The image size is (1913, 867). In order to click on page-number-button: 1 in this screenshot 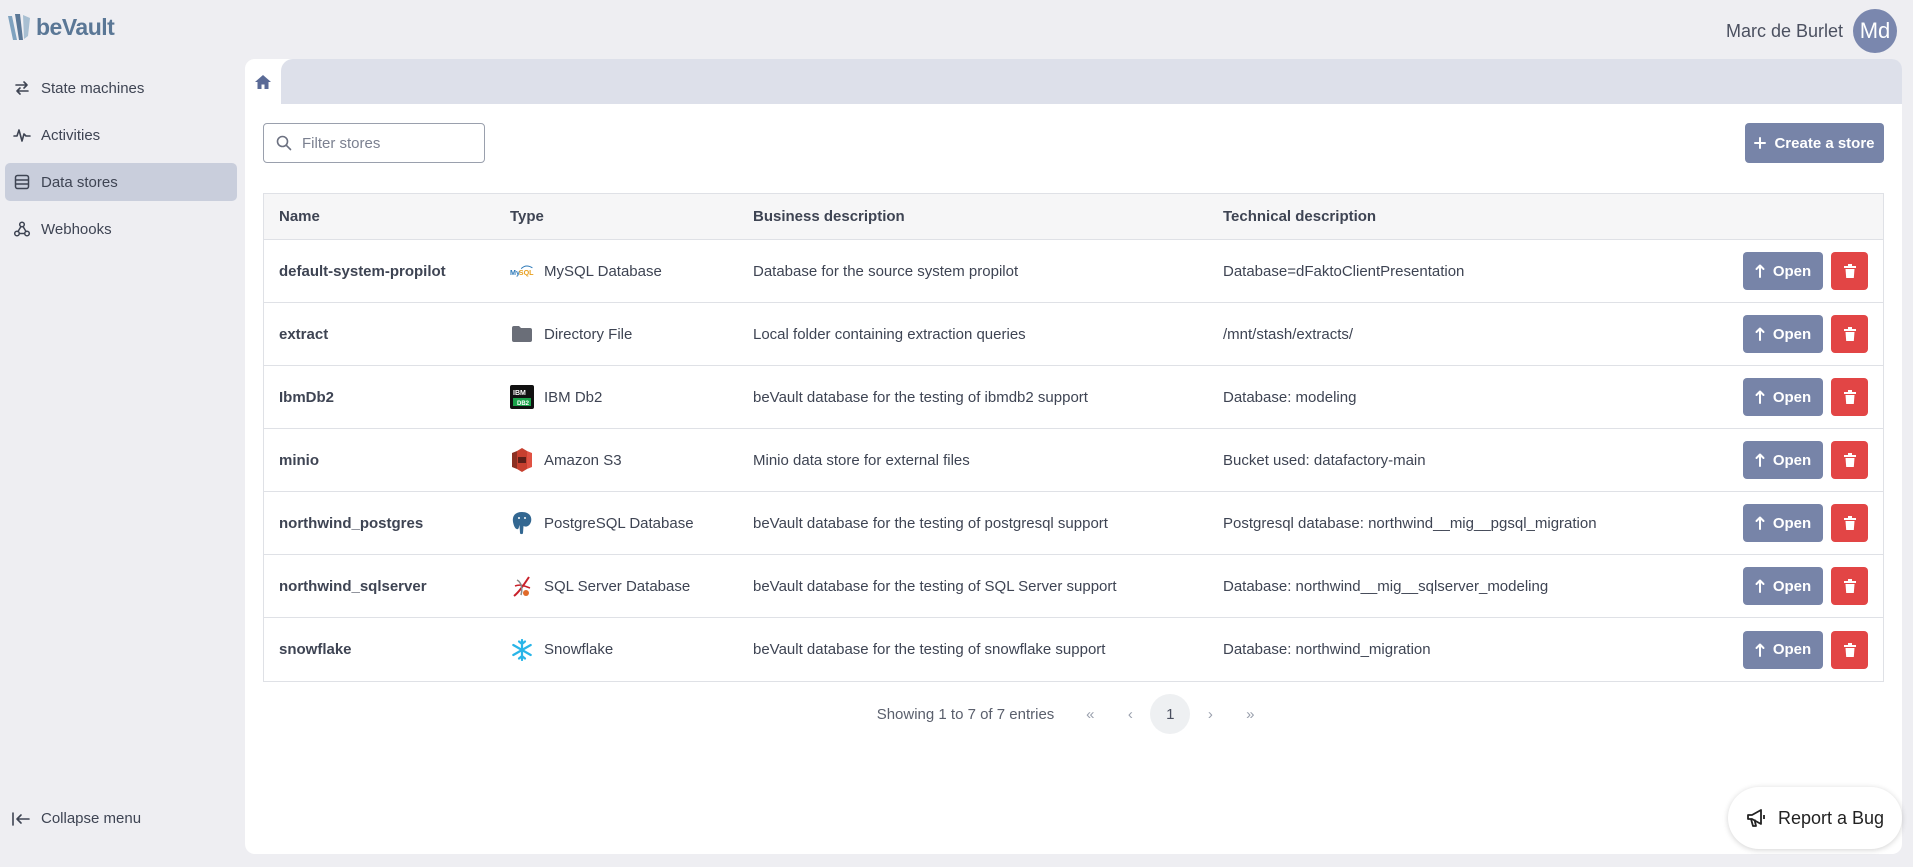, I will do `click(1170, 714)`.